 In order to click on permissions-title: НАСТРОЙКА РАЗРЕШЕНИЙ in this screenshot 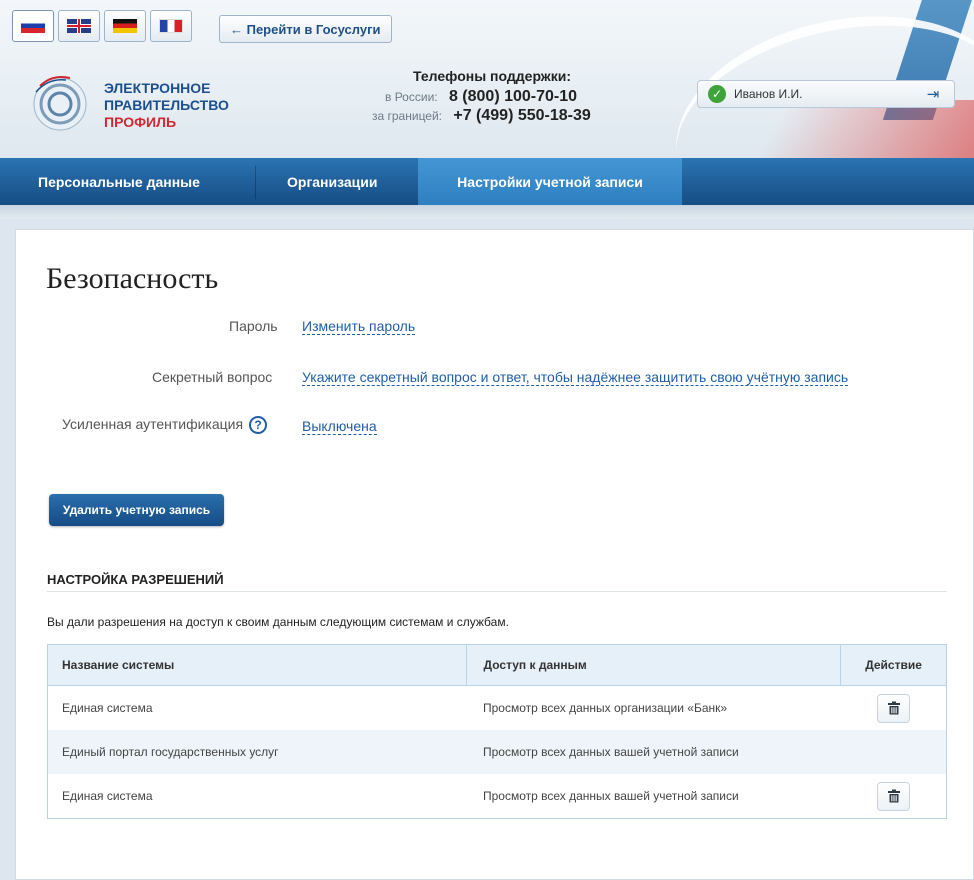, I will do `click(135, 579)`.